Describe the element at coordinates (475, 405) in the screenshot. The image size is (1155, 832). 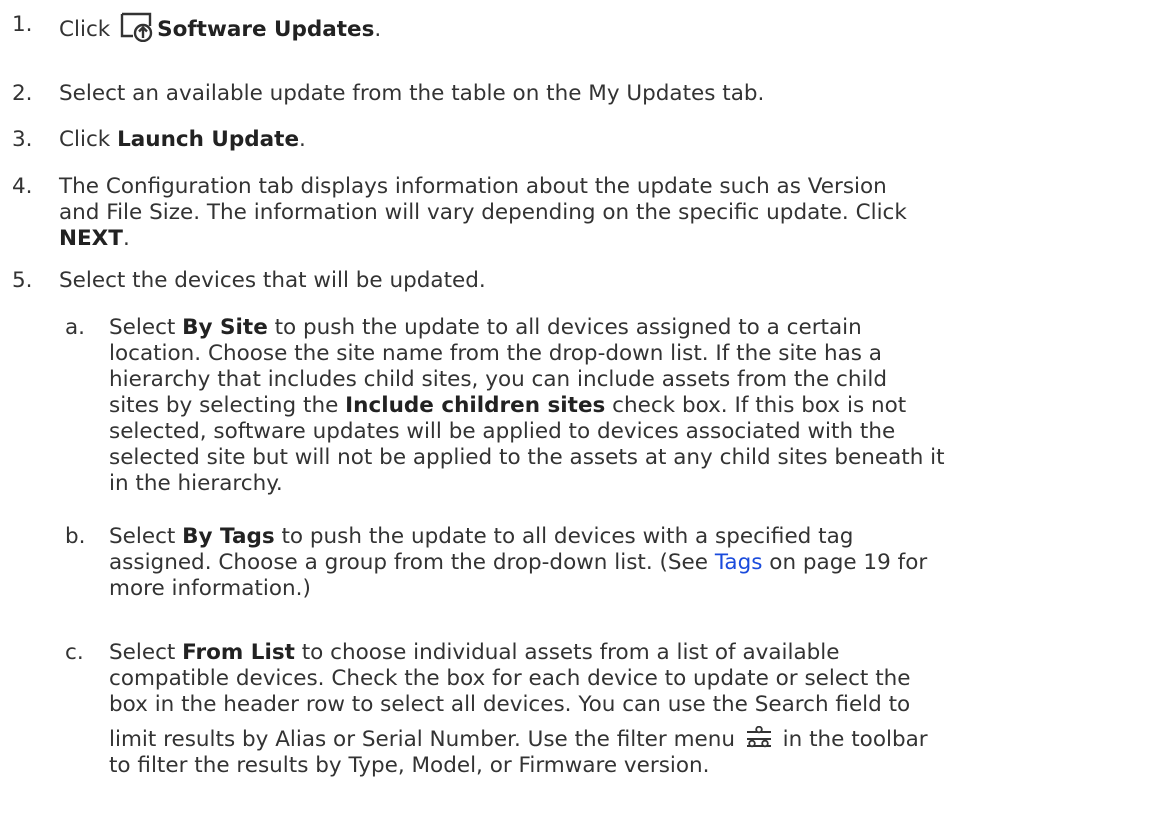
I see `include-children-sites-label: Include children sites` at that location.